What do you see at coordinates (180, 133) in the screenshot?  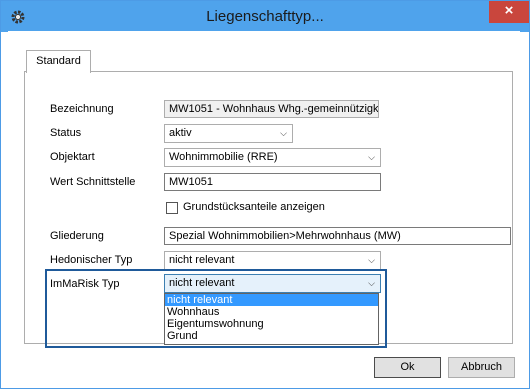 I see `status-value: aktiv` at bounding box center [180, 133].